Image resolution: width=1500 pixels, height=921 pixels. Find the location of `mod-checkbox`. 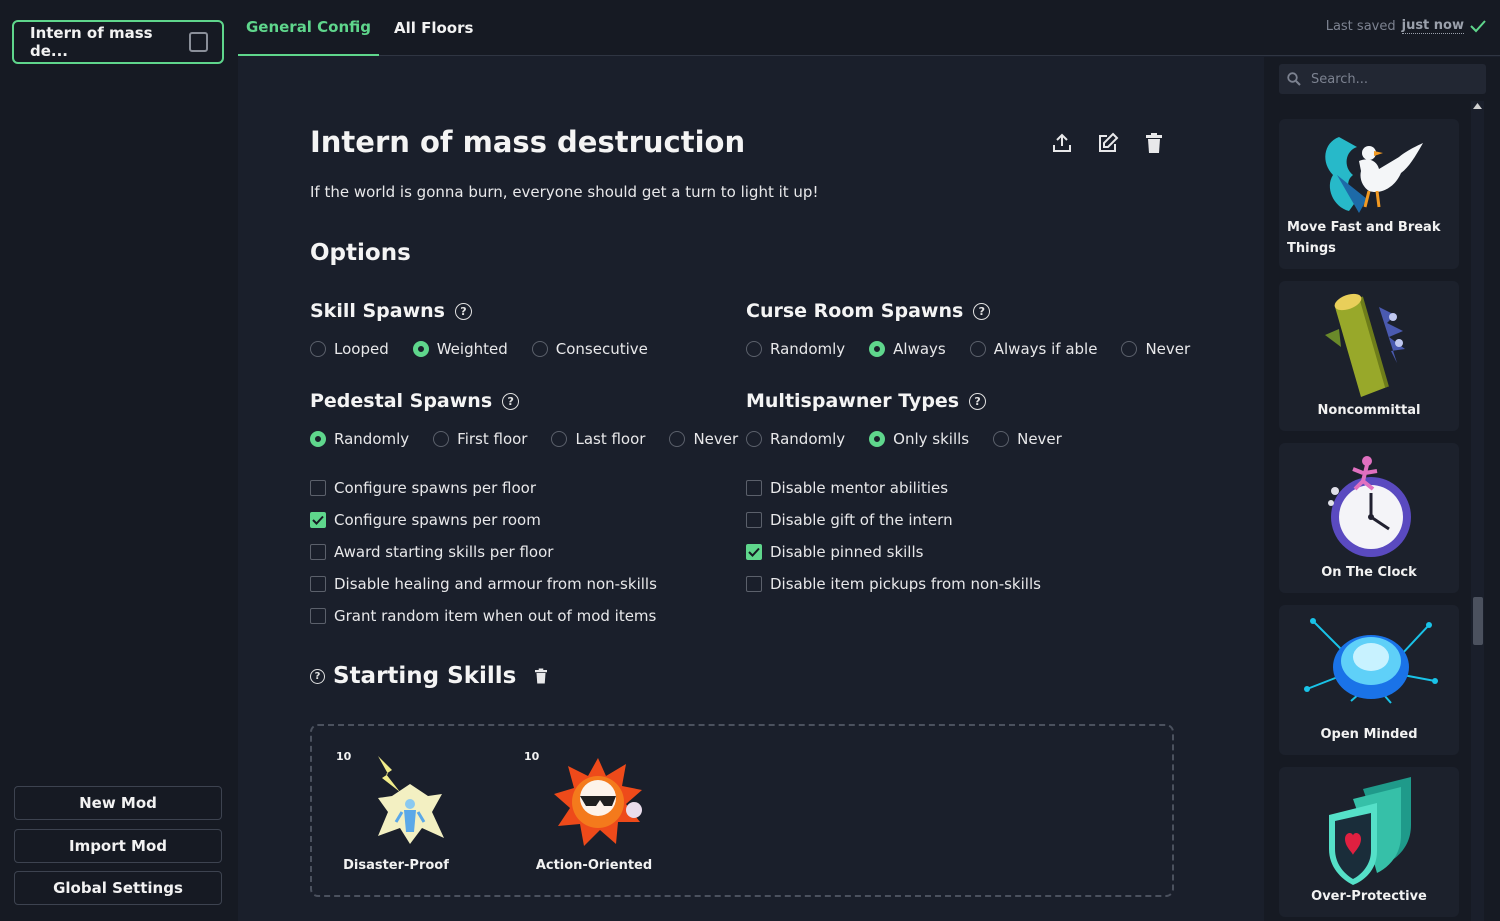

mod-checkbox is located at coordinates (198, 42).